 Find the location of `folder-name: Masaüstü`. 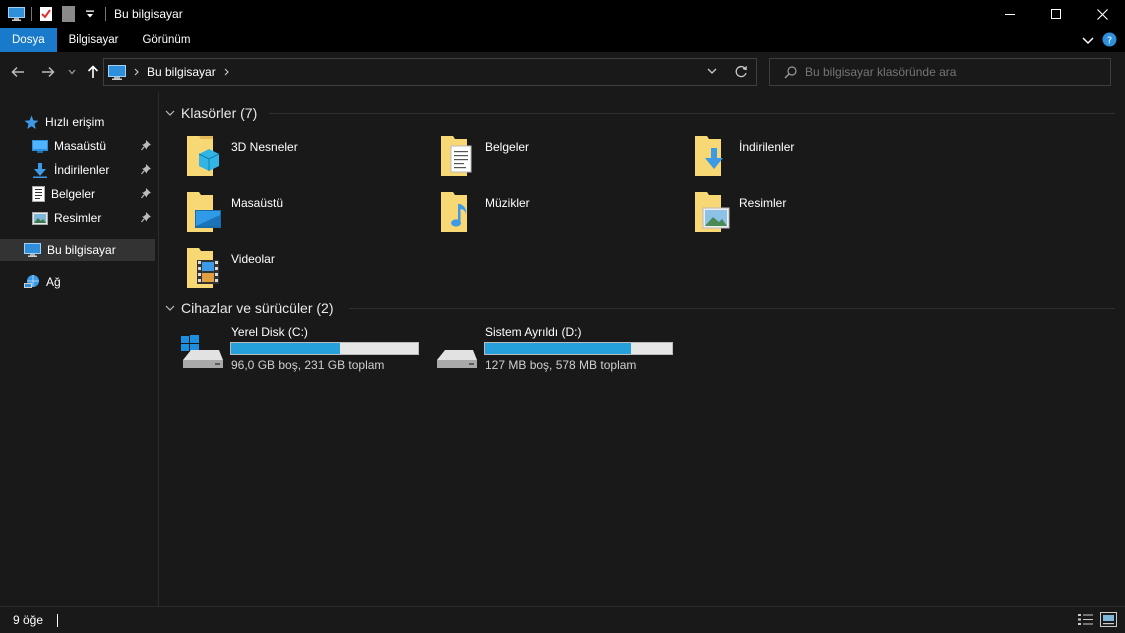

folder-name: Masaüstü is located at coordinates (257, 203).